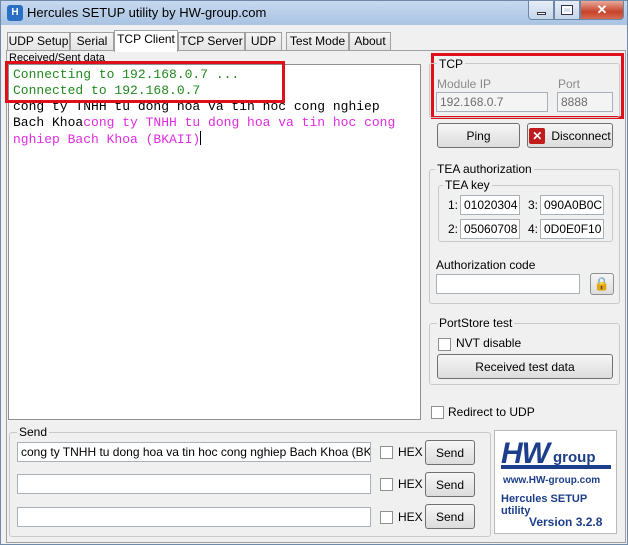 Image resolution: width=628 pixels, height=545 pixels. Describe the element at coordinates (464, 84) in the screenshot. I see `module-ip-label: Module IP` at that location.